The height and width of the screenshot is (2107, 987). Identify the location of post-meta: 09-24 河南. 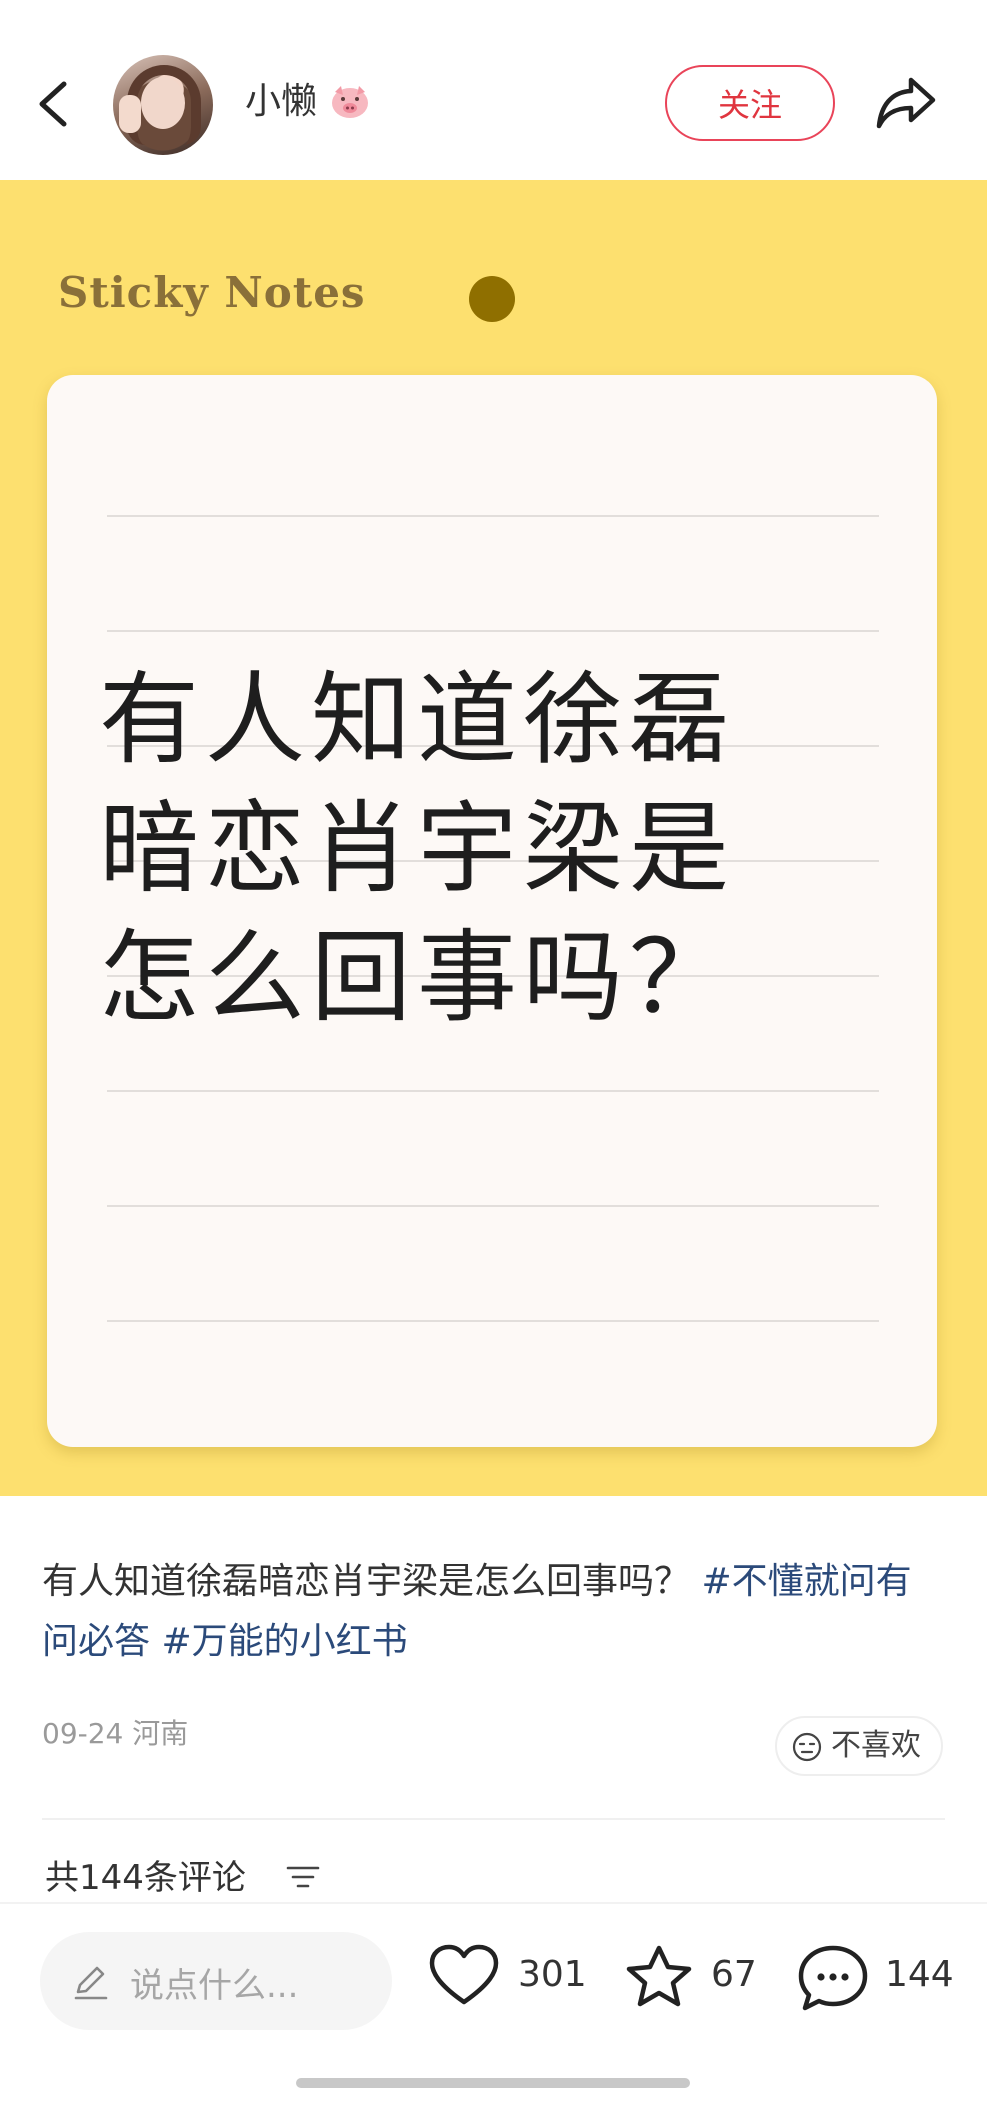
(115, 1732).